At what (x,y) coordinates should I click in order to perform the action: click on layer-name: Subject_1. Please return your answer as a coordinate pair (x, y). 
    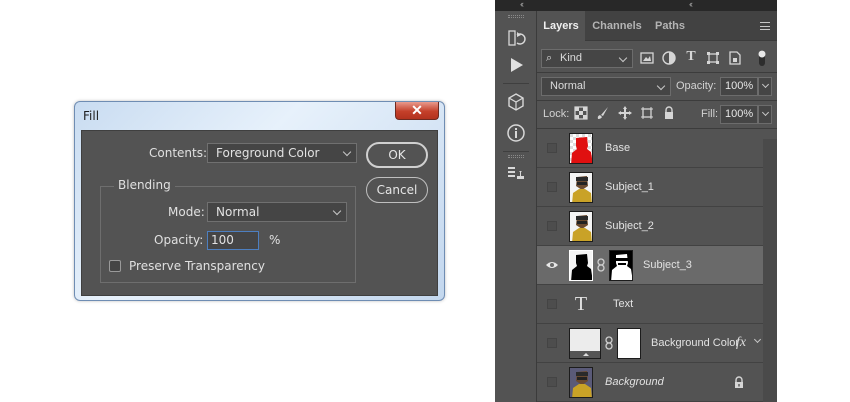
    Looking at the image, I should click on (629, 187).